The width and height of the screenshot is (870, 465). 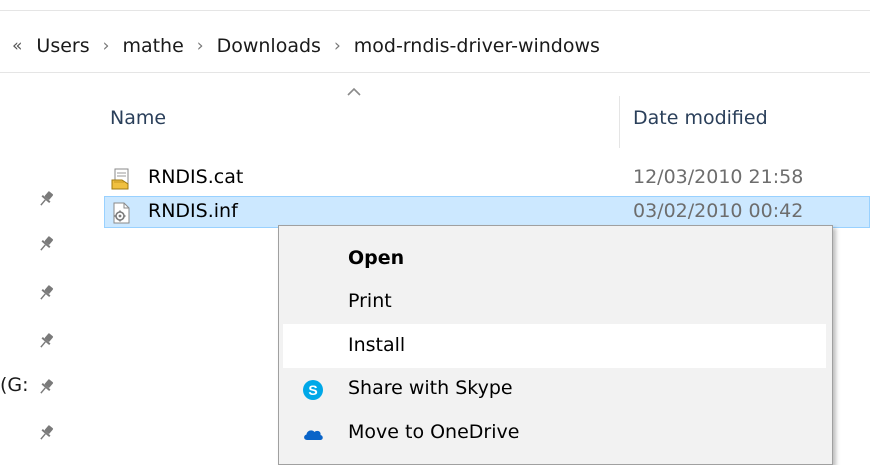 I want to click on column-header-name: Name, so click(x=138, y=118).